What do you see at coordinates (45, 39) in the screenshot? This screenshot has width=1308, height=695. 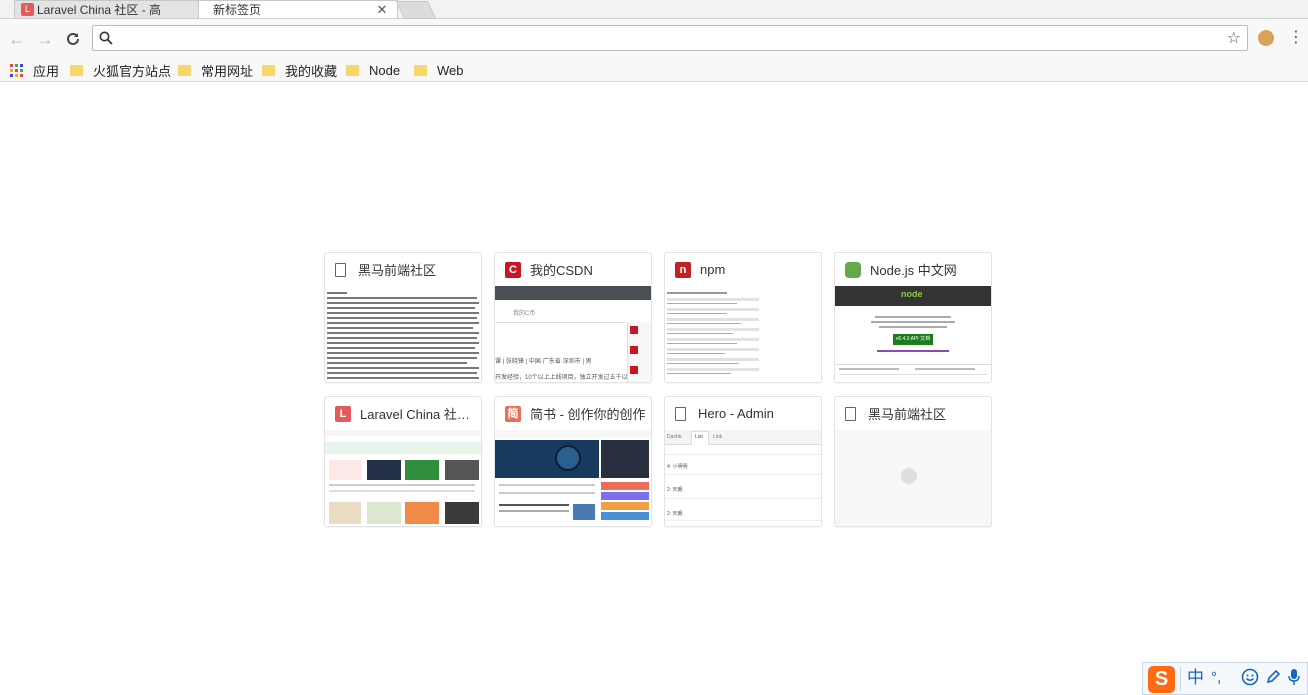 I see `arrow-right-icon: →` at bounding box center [45, 39].